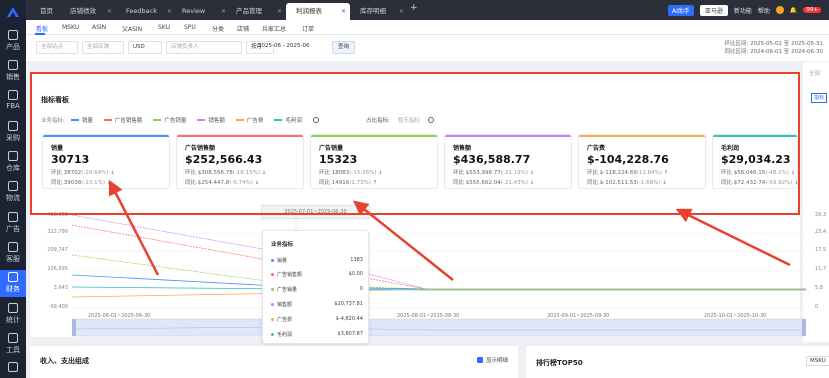  Describe the element at coordinates (64, 361) in the screenshot. I see `section-title: 收入、支出组成` at that location.